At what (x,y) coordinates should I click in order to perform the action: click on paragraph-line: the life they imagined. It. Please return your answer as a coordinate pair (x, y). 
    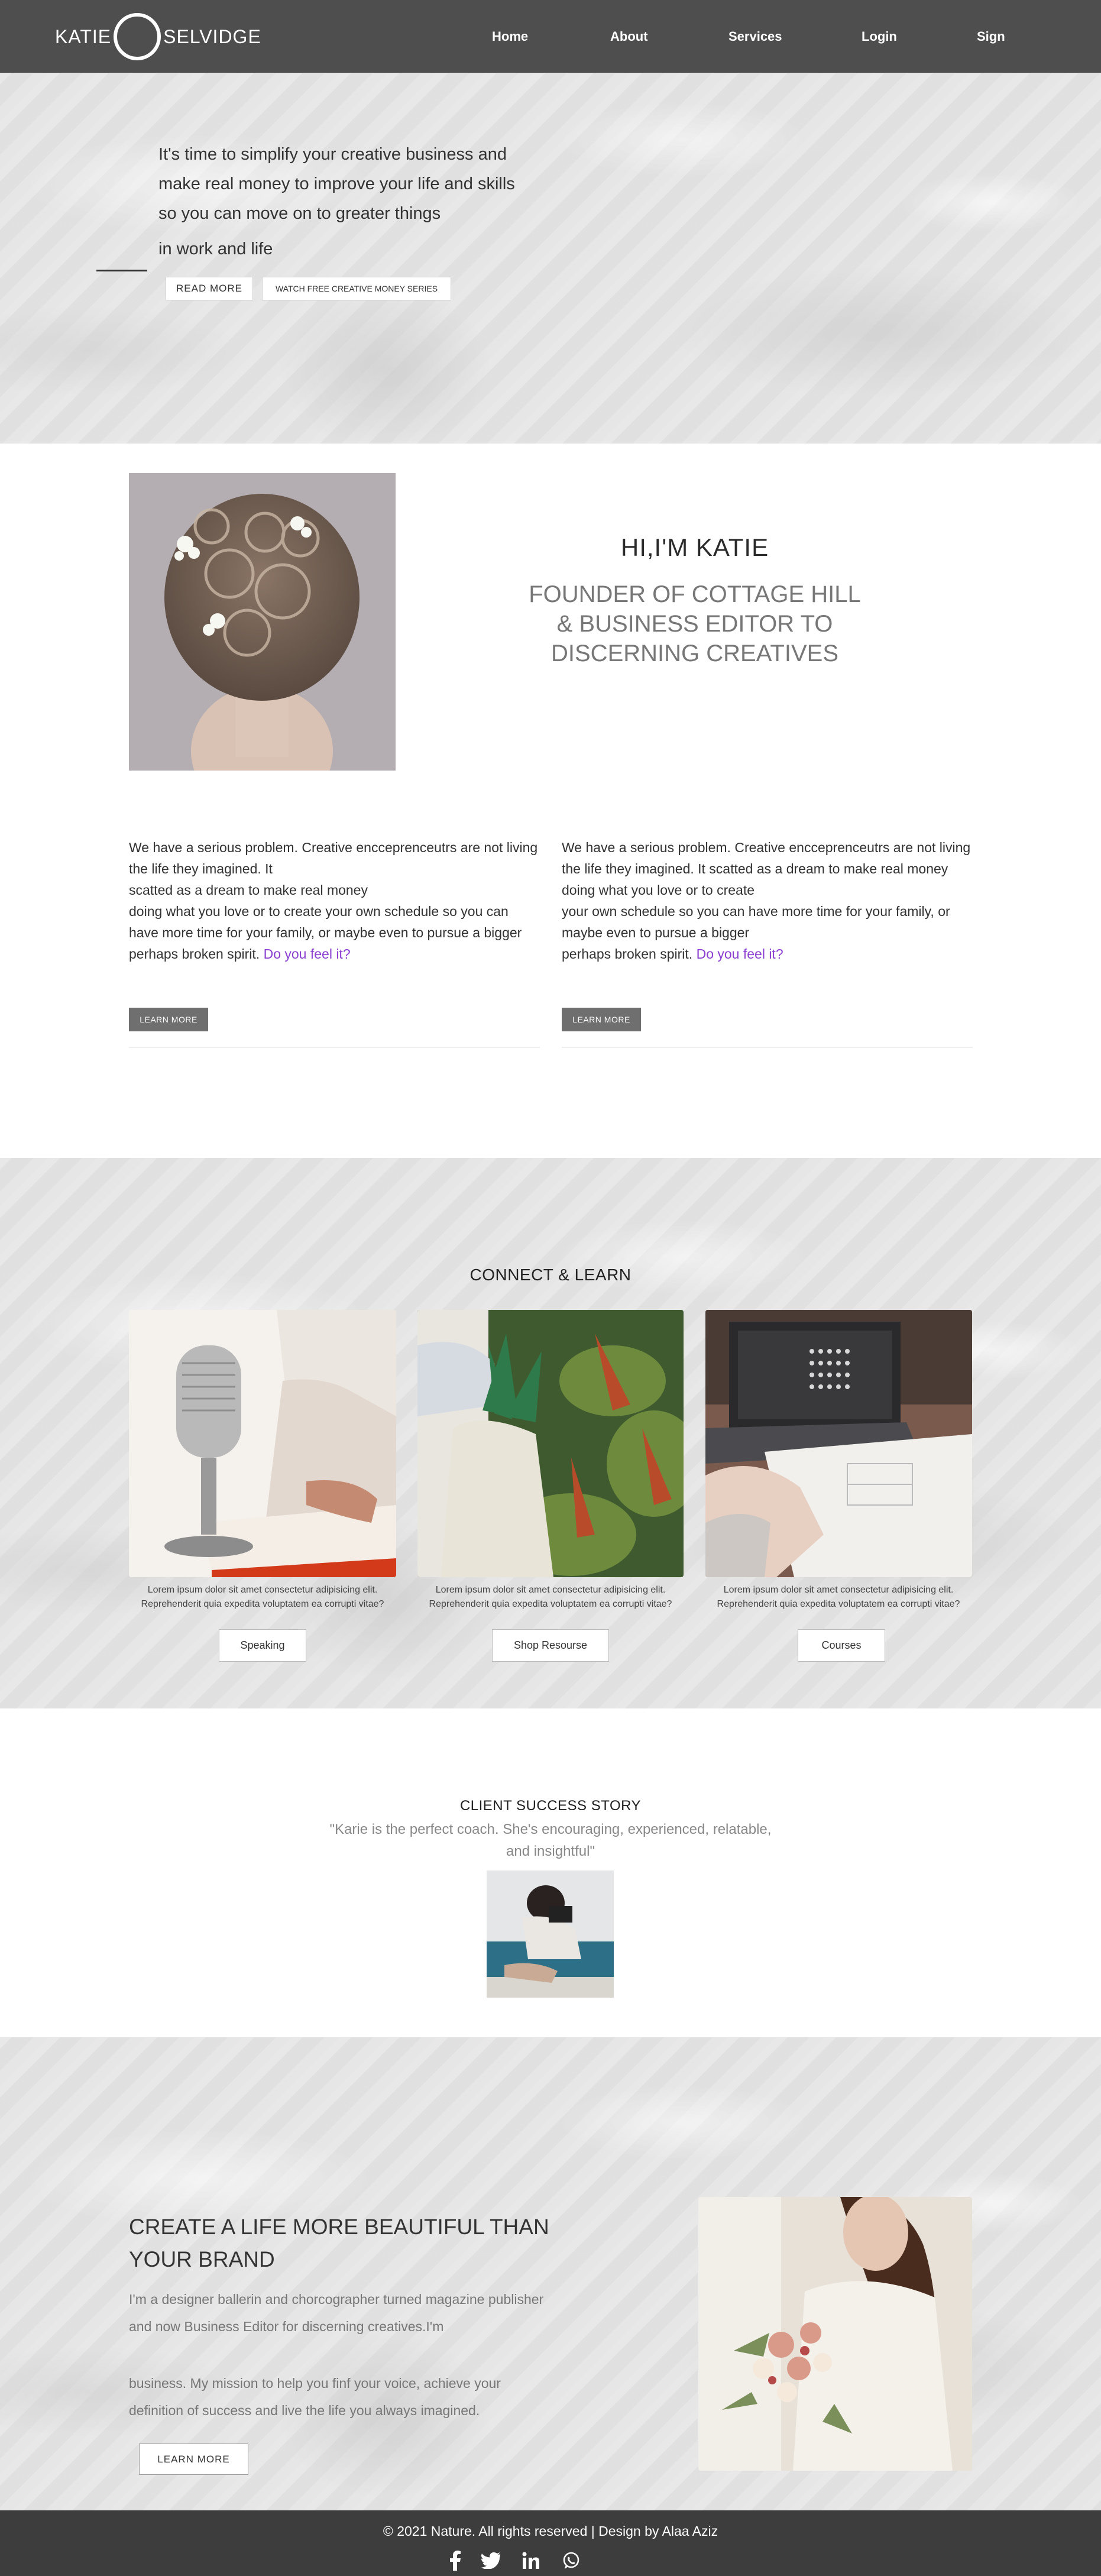
    Looking at the image, I should click on (201, 869).